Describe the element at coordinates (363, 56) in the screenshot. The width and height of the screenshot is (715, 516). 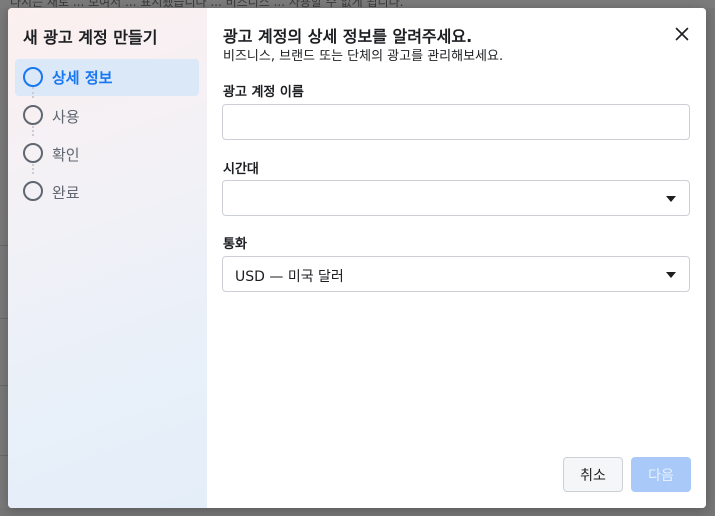
I see `page-subtitle: 비즈니스, 브랜드 또는 단체의 광고를 관리해보세요.` at that location.